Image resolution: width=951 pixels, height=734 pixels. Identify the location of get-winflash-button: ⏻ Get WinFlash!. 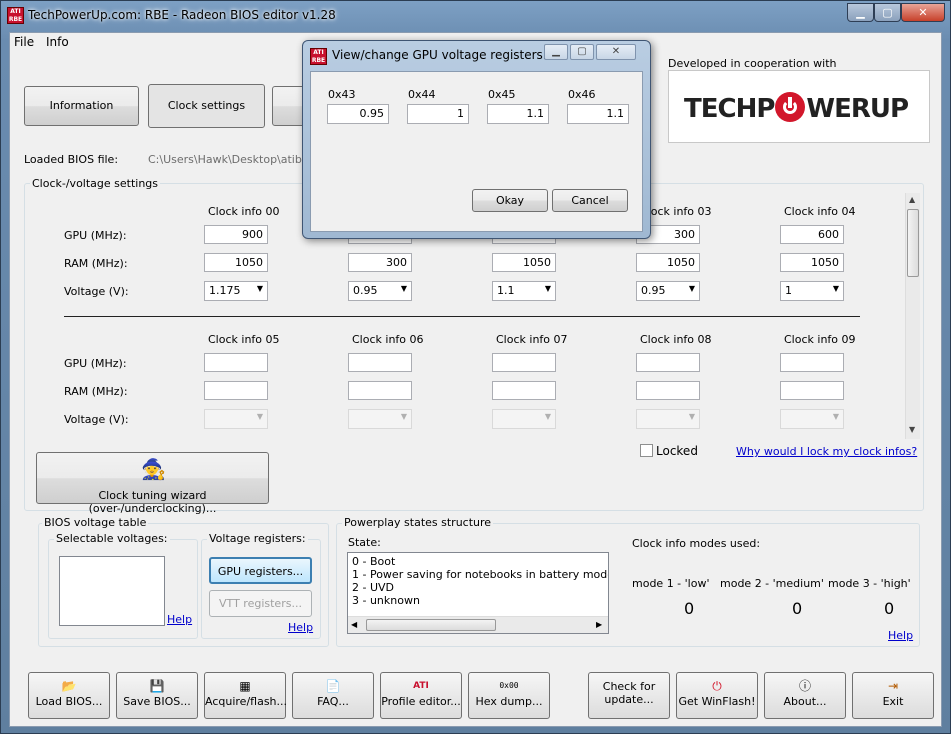
(717, 695).